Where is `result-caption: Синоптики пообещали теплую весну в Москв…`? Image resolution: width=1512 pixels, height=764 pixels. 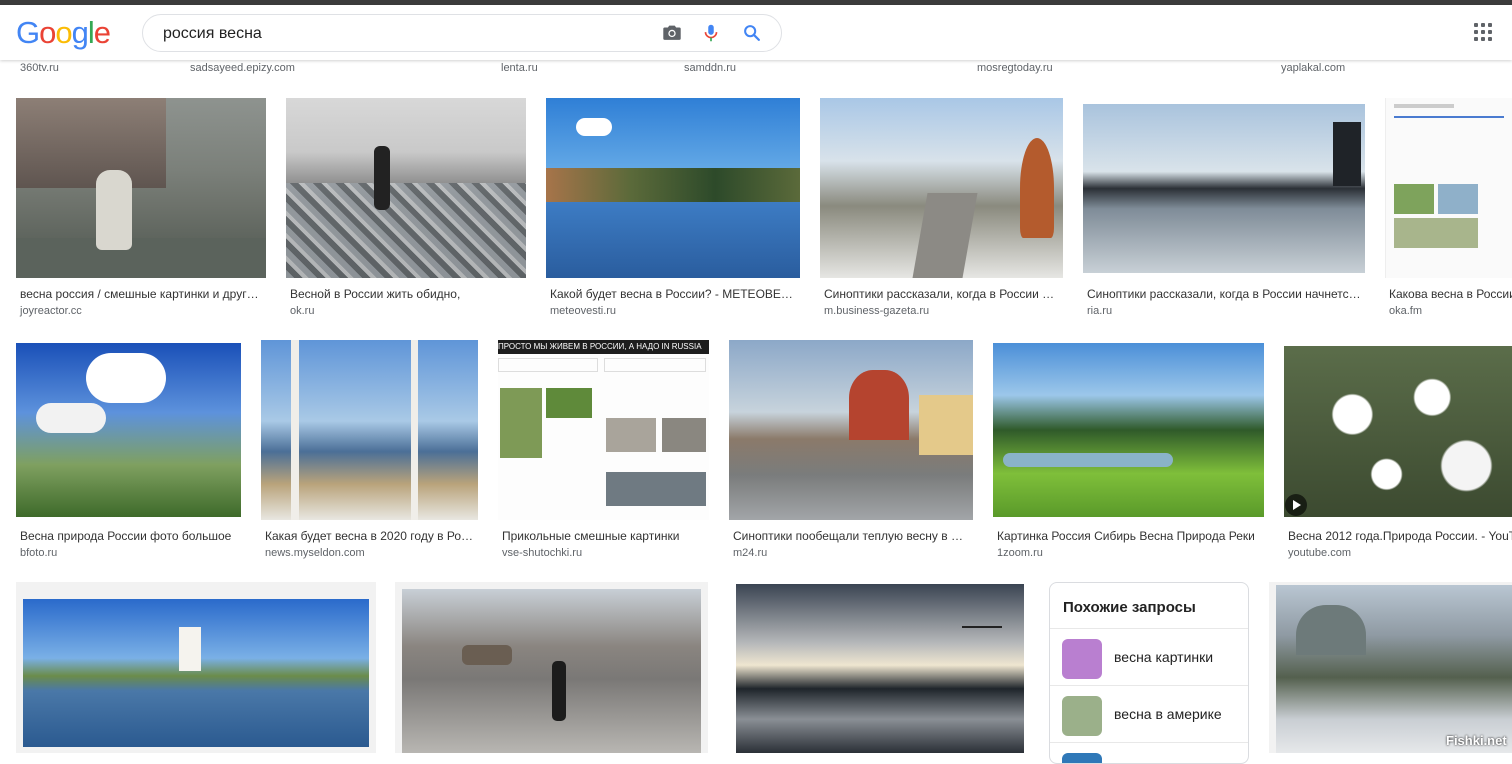 result-caption: Синоптики пообещали теплую весну в Москв… is located at coordinates (851, 536).